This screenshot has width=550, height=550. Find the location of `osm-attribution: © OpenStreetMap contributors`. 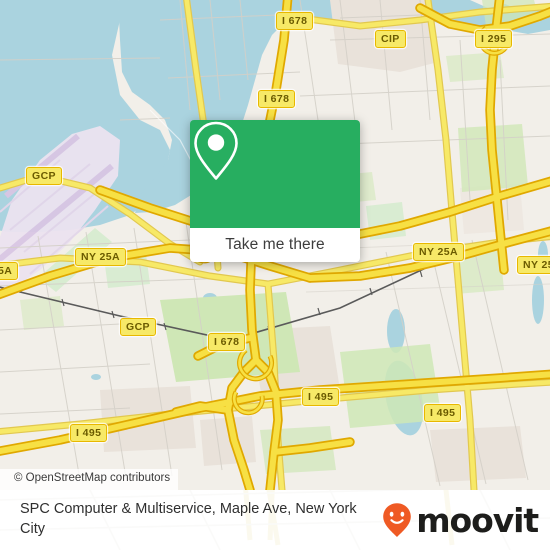

osm-attribution: © OpenStreetMap contributors is located at coordinates (89, 479).